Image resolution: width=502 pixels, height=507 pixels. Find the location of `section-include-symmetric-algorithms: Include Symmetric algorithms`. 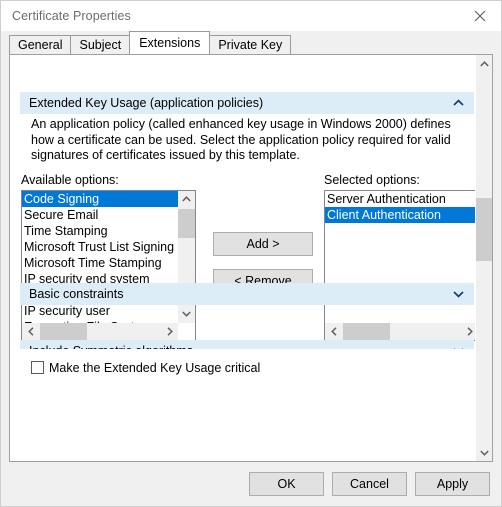

section-include-symmetric-algorithms: Include Symmetric algorithms is located at coordinates (247, 344).